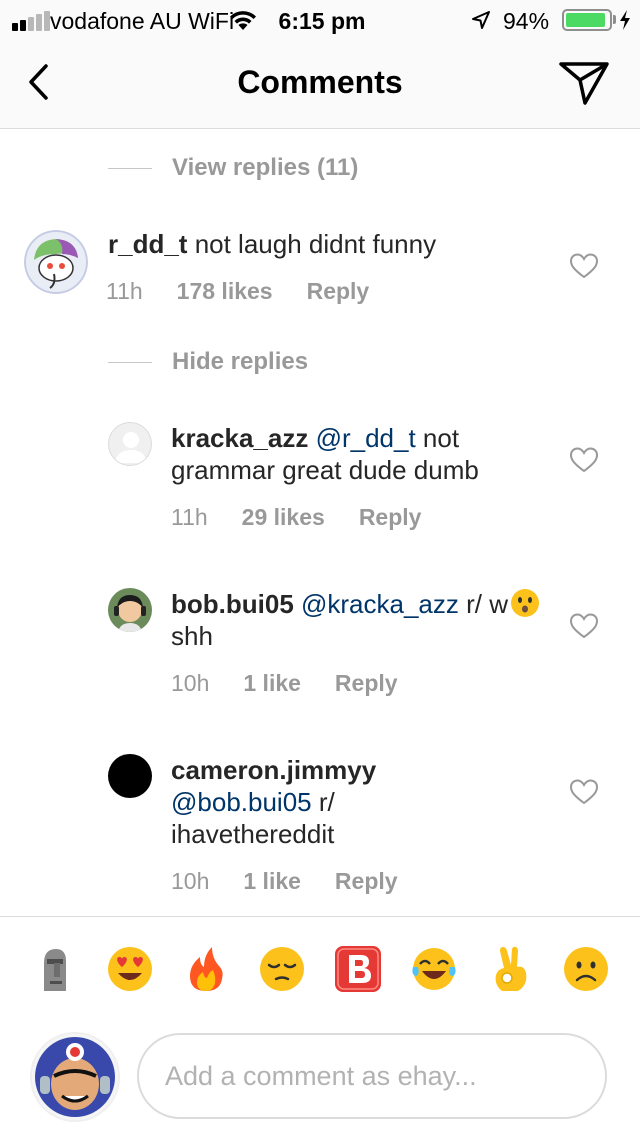 This screenshot has height=1136, width=640. I want to click on view-replies-button: View replies (11), so click(233, 168).